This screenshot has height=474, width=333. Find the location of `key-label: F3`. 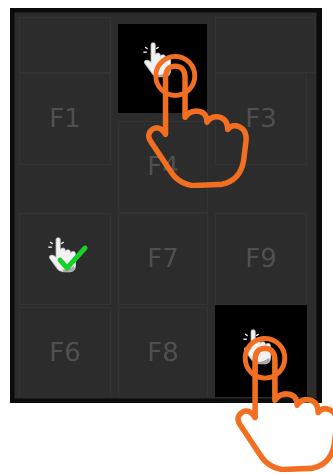

key-label: F3 is located at coordinates (261, 119).